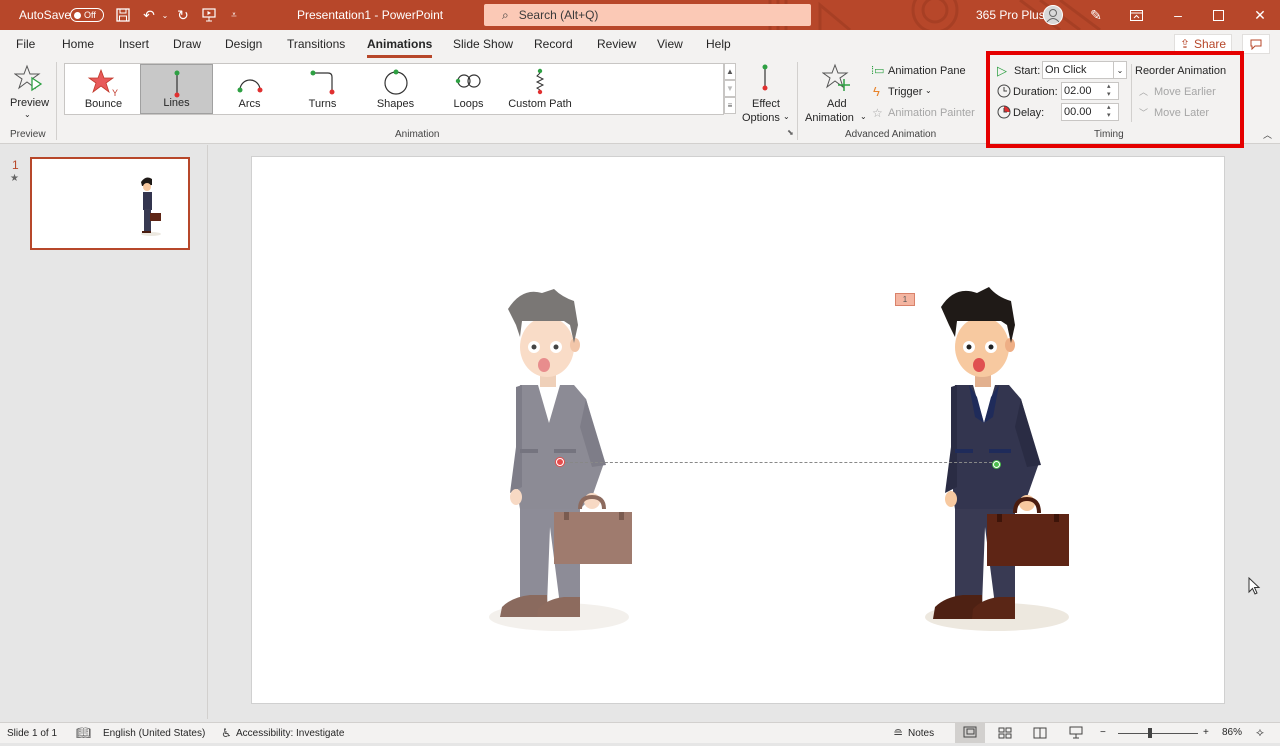  I want to click on loops-path-icon, so click(468, 81).